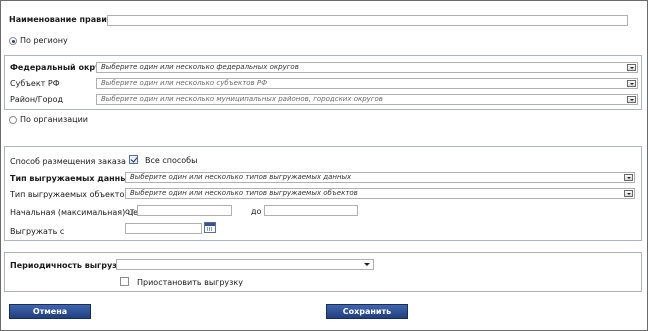 The height and width of the screenshot is (331, 648). Describe the element at coordinates (323, 272) in the screenshot. I see `periodicity-section` at that location.